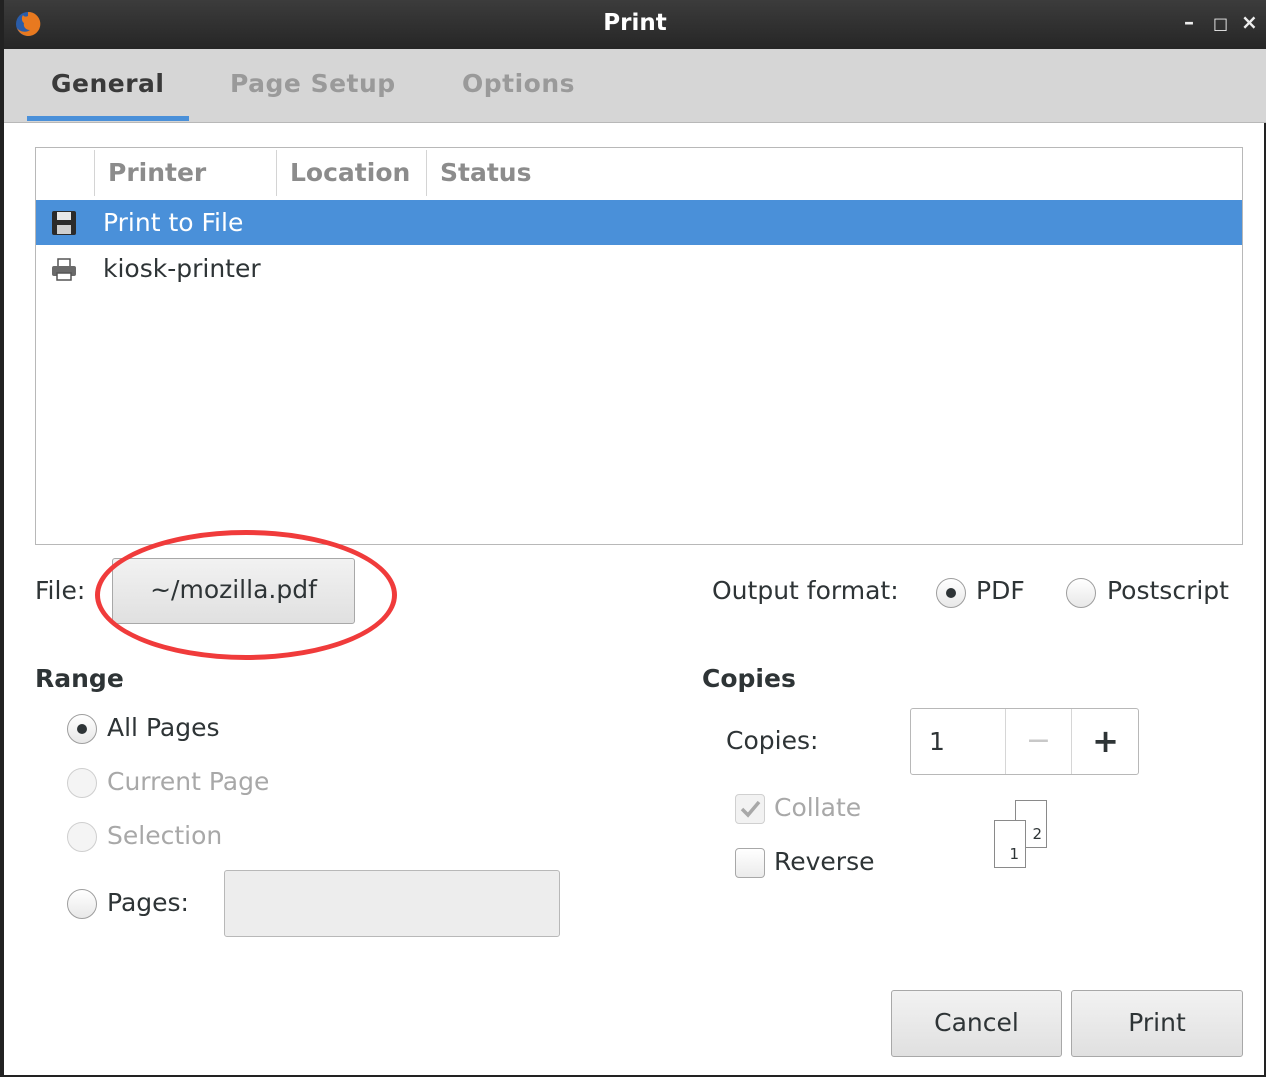 The width and height of the screenshot is (1266, 1077). I want to click on pdf-radio-label: PDF, so click(1000, 590).